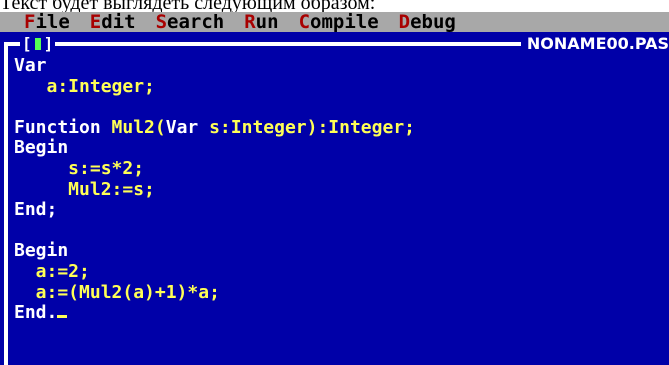  Describe the element at coordinates (84, 86) in the screenshot. I see `identifier-token: a:Integer;` at that location.